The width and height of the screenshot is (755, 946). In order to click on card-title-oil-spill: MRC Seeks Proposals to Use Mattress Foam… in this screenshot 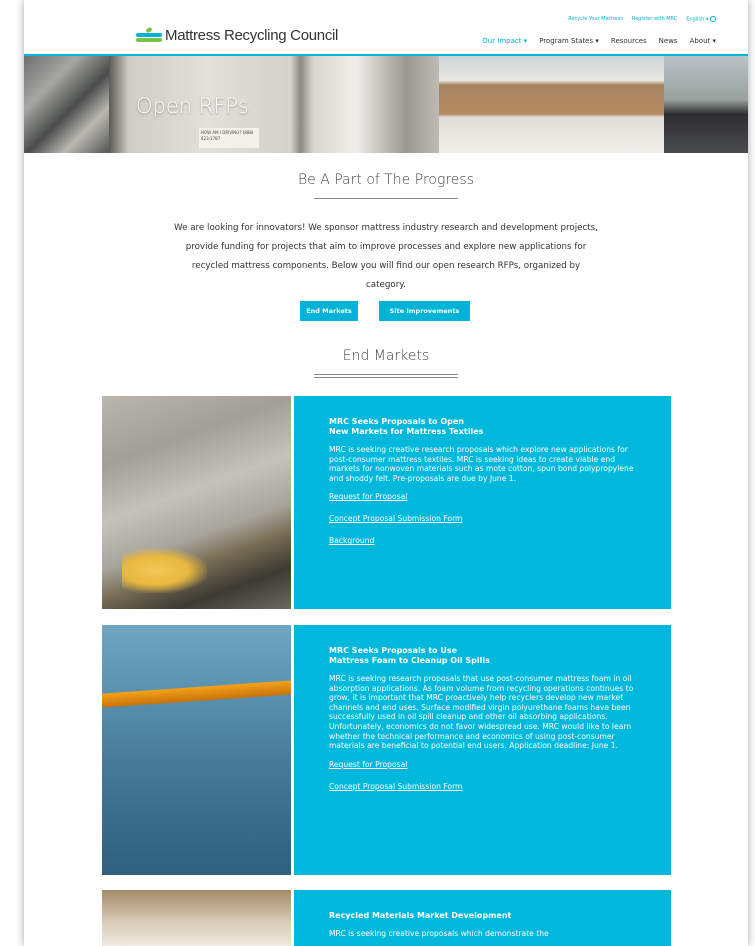, I will do `click(484, 656)`.